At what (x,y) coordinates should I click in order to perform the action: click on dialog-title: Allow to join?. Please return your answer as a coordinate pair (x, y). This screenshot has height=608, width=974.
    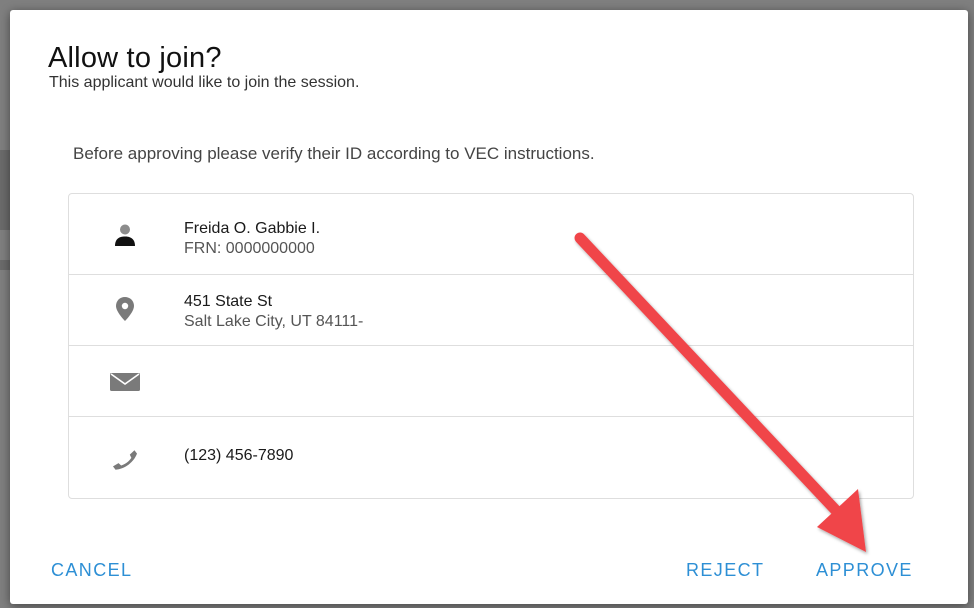
    Looking at the image, I should click on (135, 58).